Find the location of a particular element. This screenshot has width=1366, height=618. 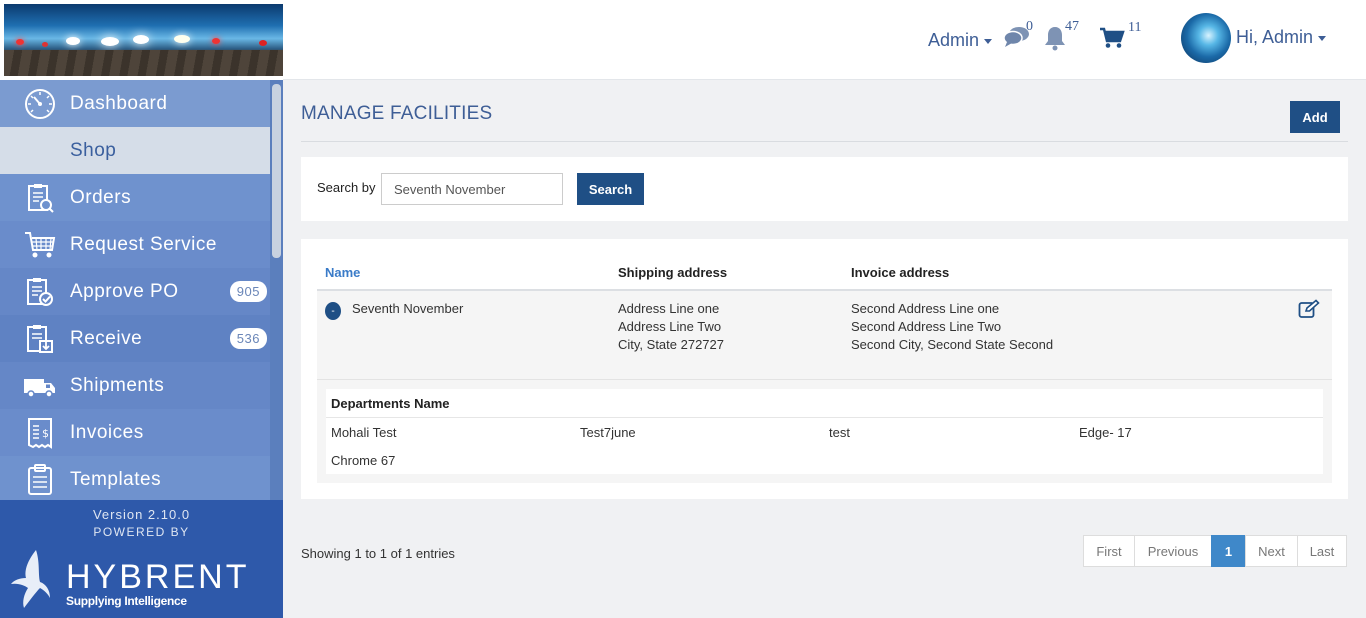

admin-dropdown-label: Admin is located at coordinates (954, 40).